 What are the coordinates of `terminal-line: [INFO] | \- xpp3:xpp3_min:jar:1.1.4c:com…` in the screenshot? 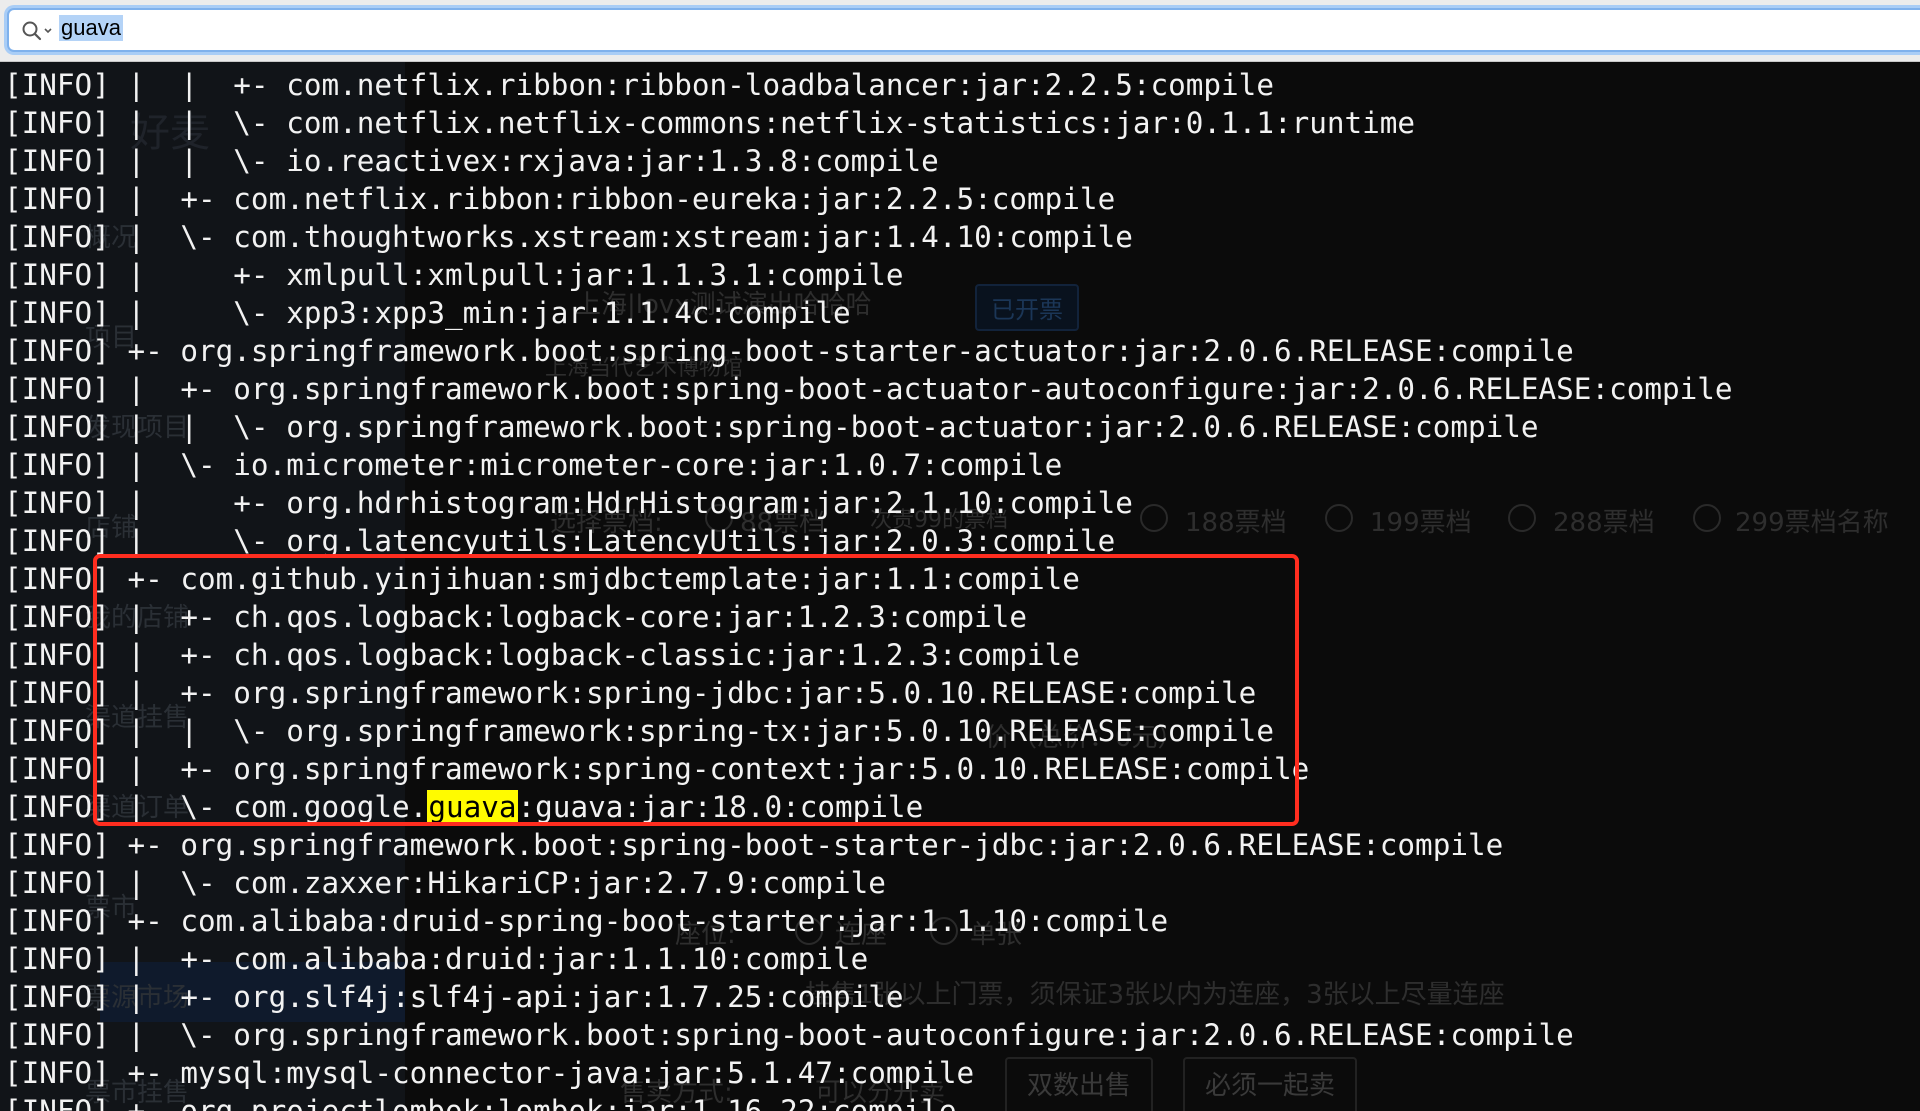 It's located at (427, 313).